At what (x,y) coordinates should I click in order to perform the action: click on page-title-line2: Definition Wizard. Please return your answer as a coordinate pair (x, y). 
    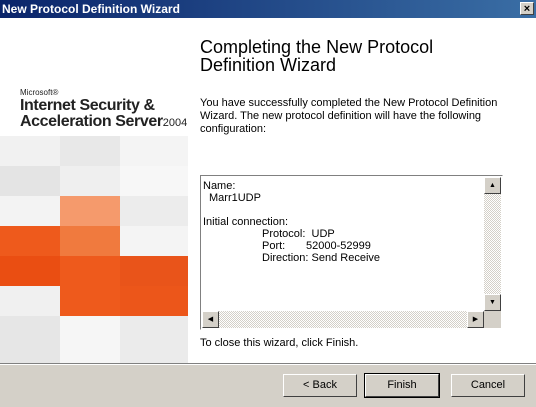
    Looking at the image, I should click on (268, 65).